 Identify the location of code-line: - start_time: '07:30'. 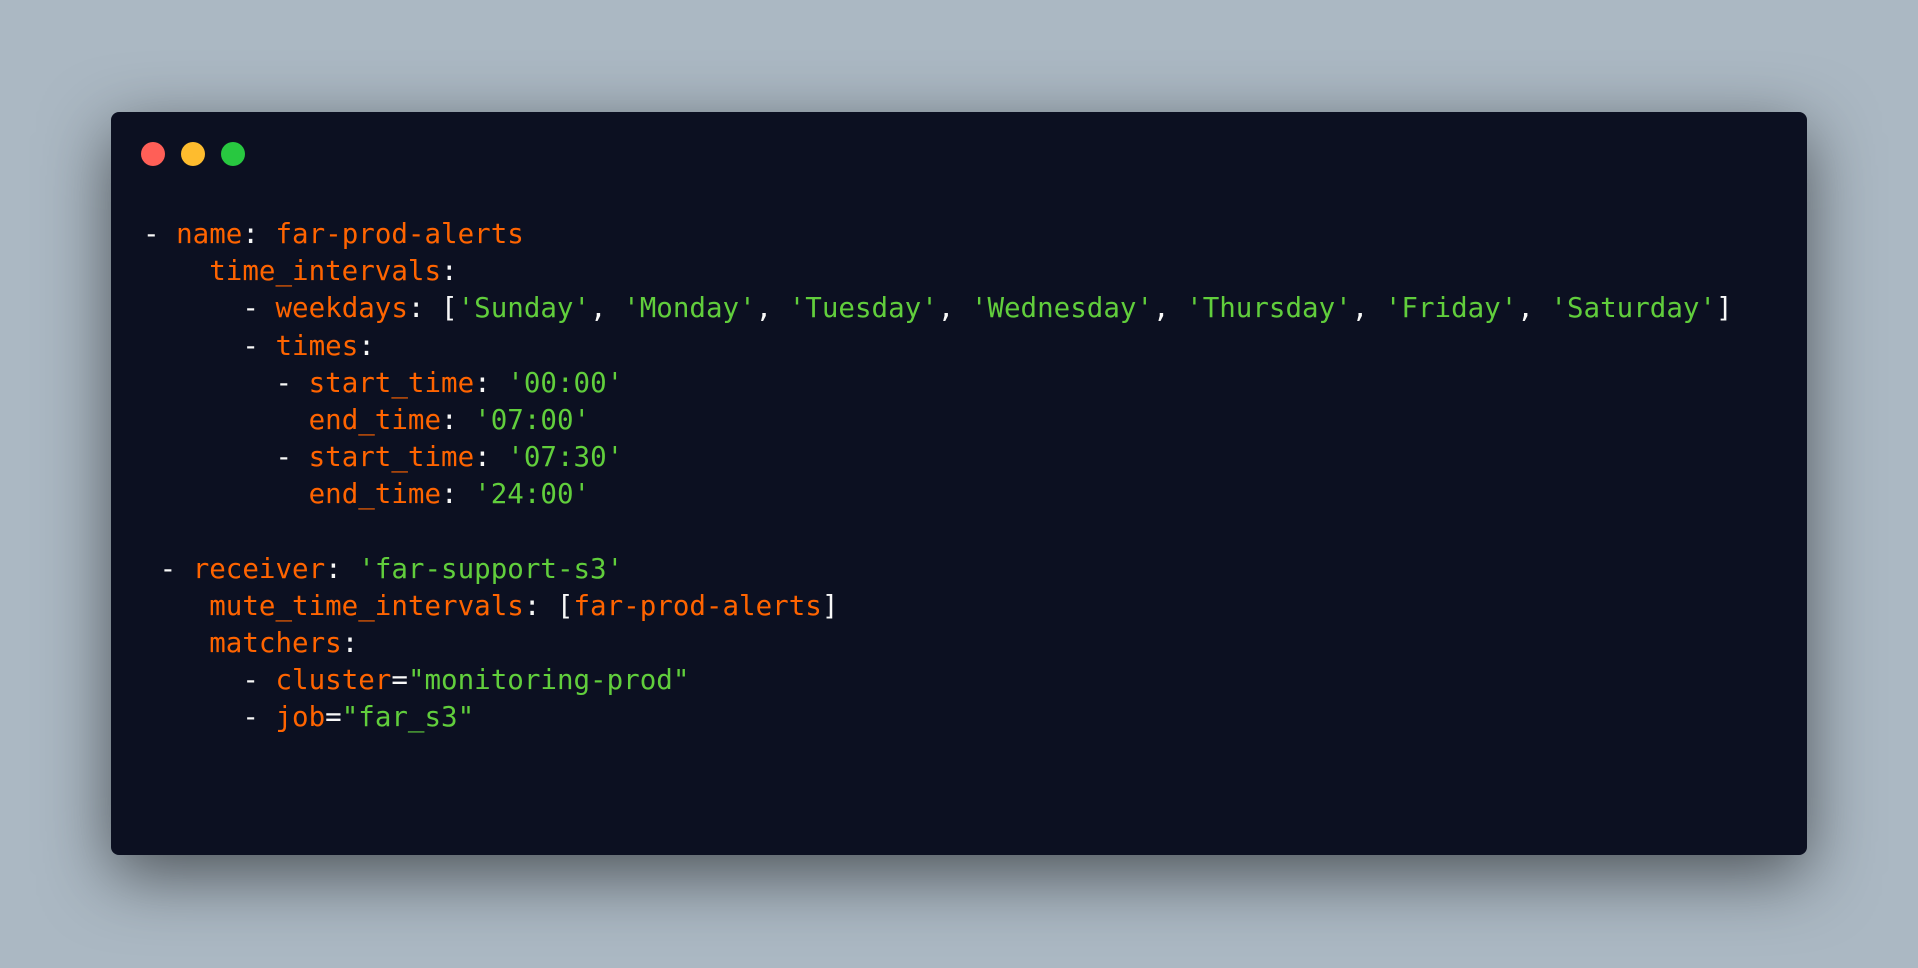
(938, 457).